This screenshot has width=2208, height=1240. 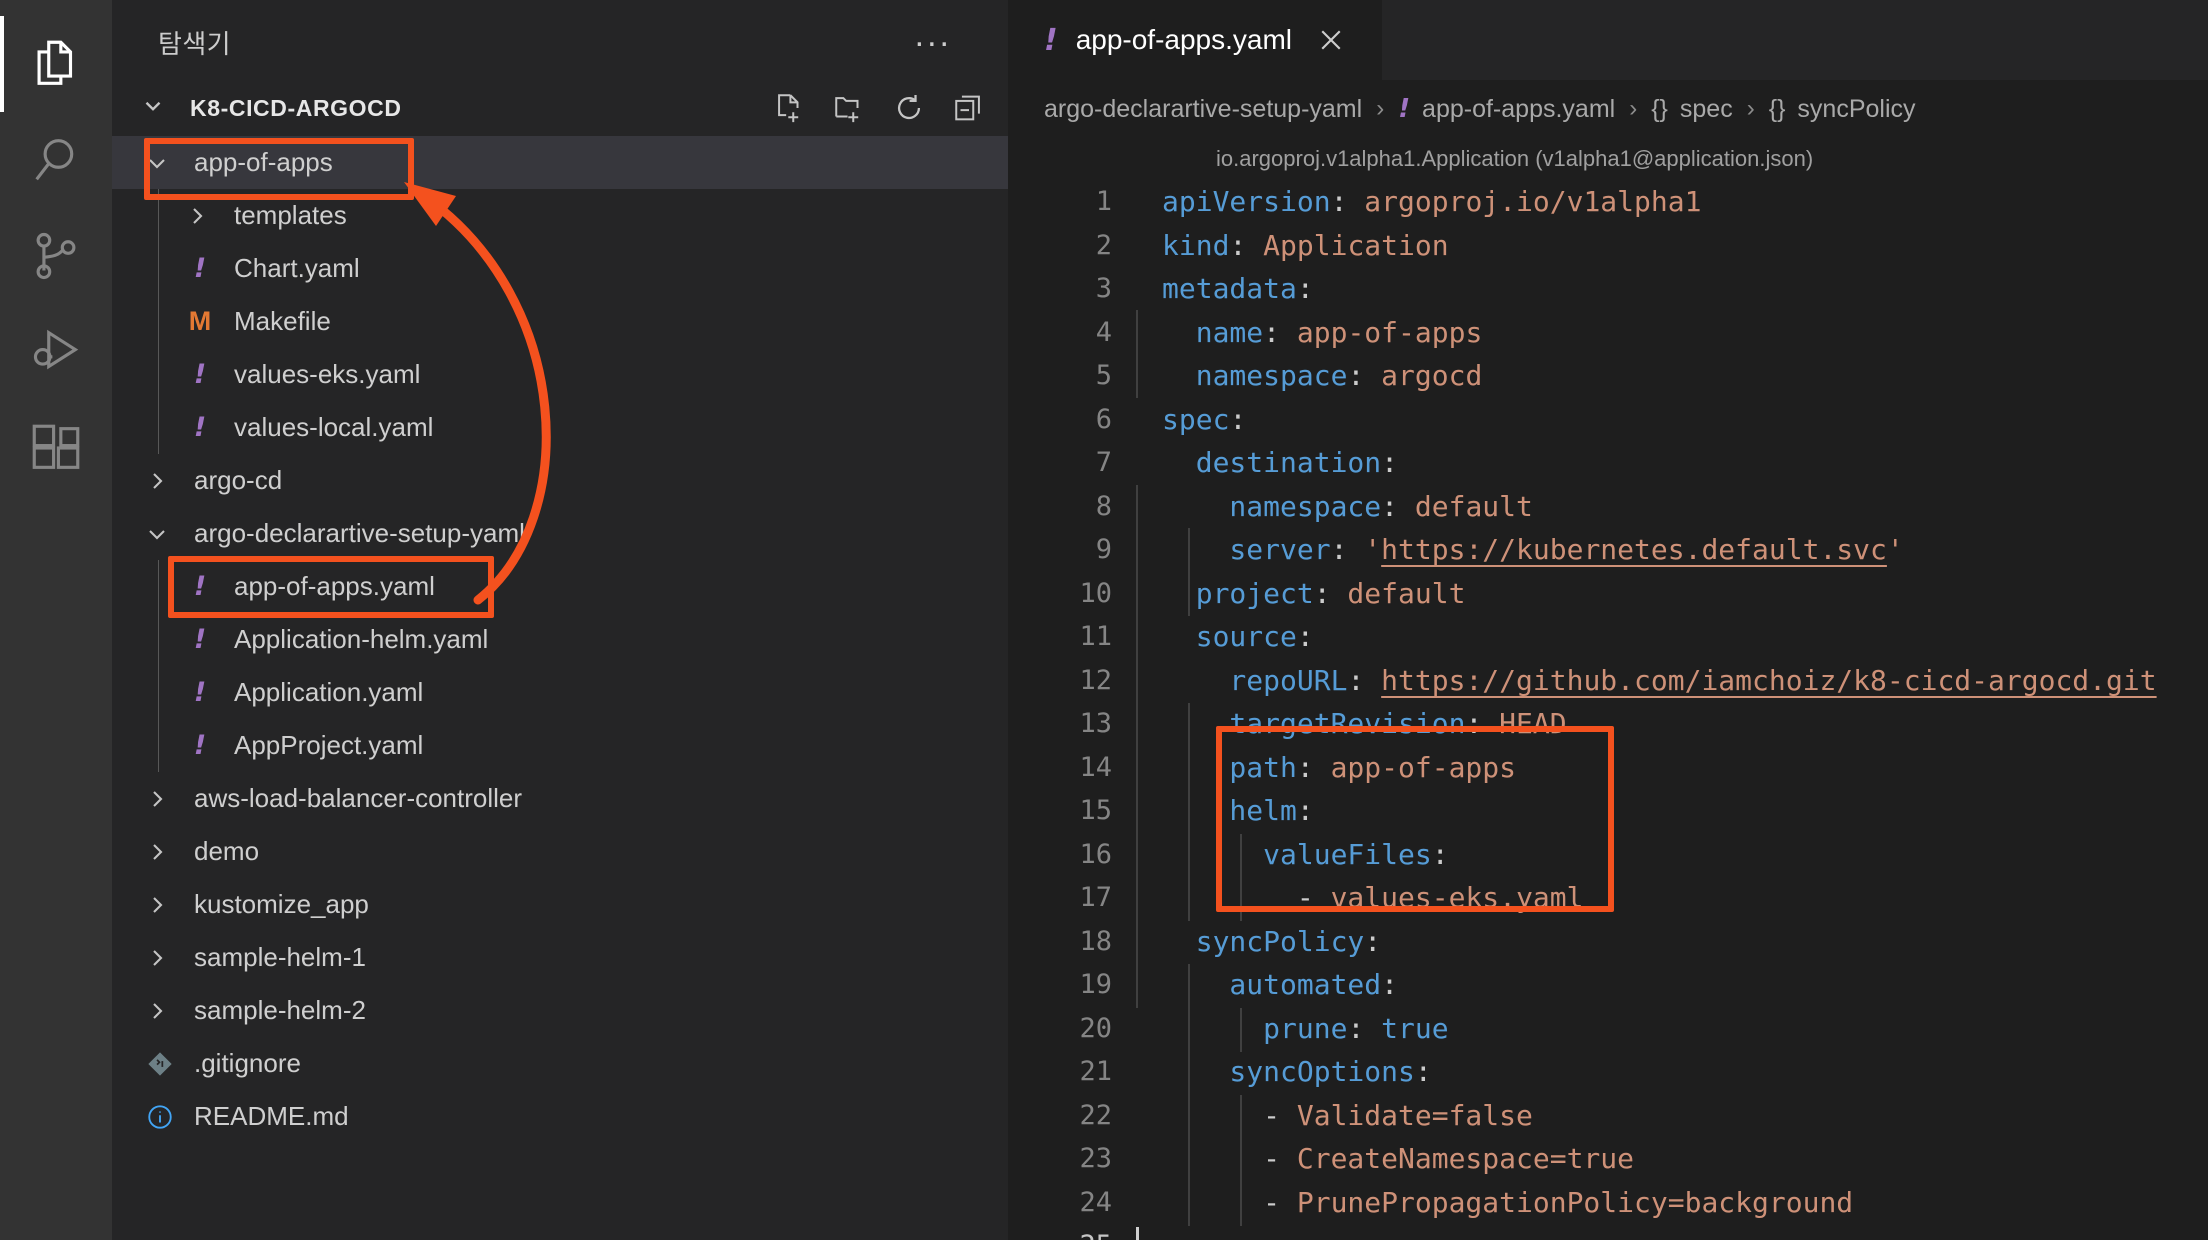 I want to click on tree-folder-item: kustomize_app, so click(x=560, y=904).